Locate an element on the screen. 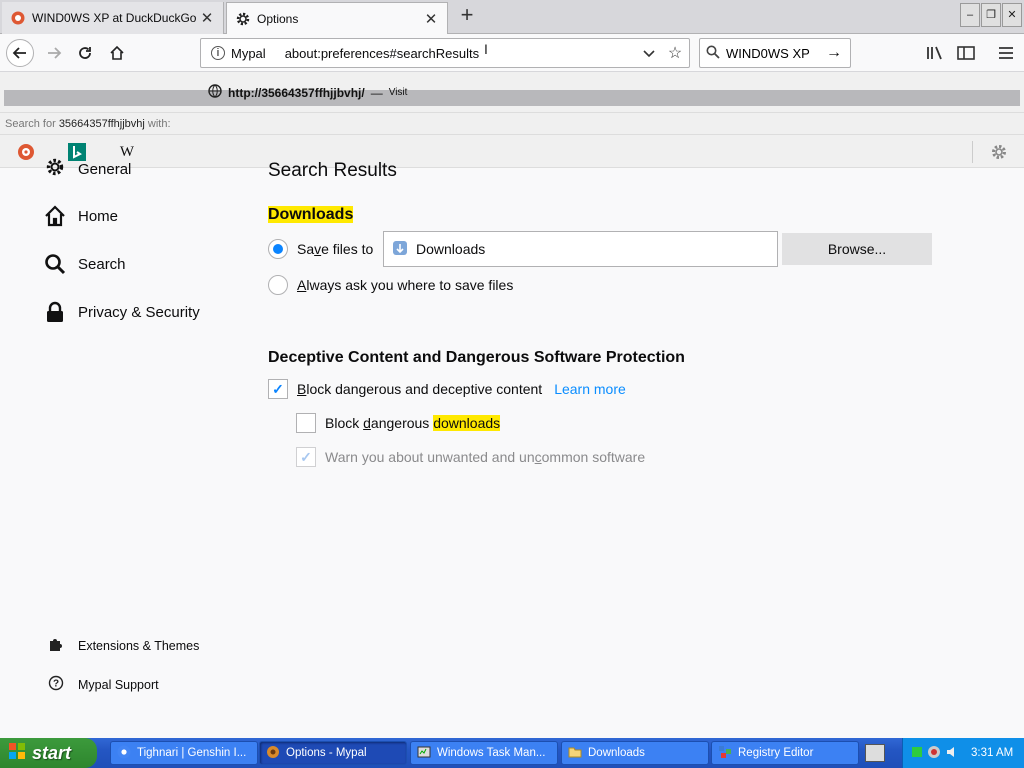 This screenshot has width=1024, height=768. page-title: Search Results is located at coordinates (332, 170).